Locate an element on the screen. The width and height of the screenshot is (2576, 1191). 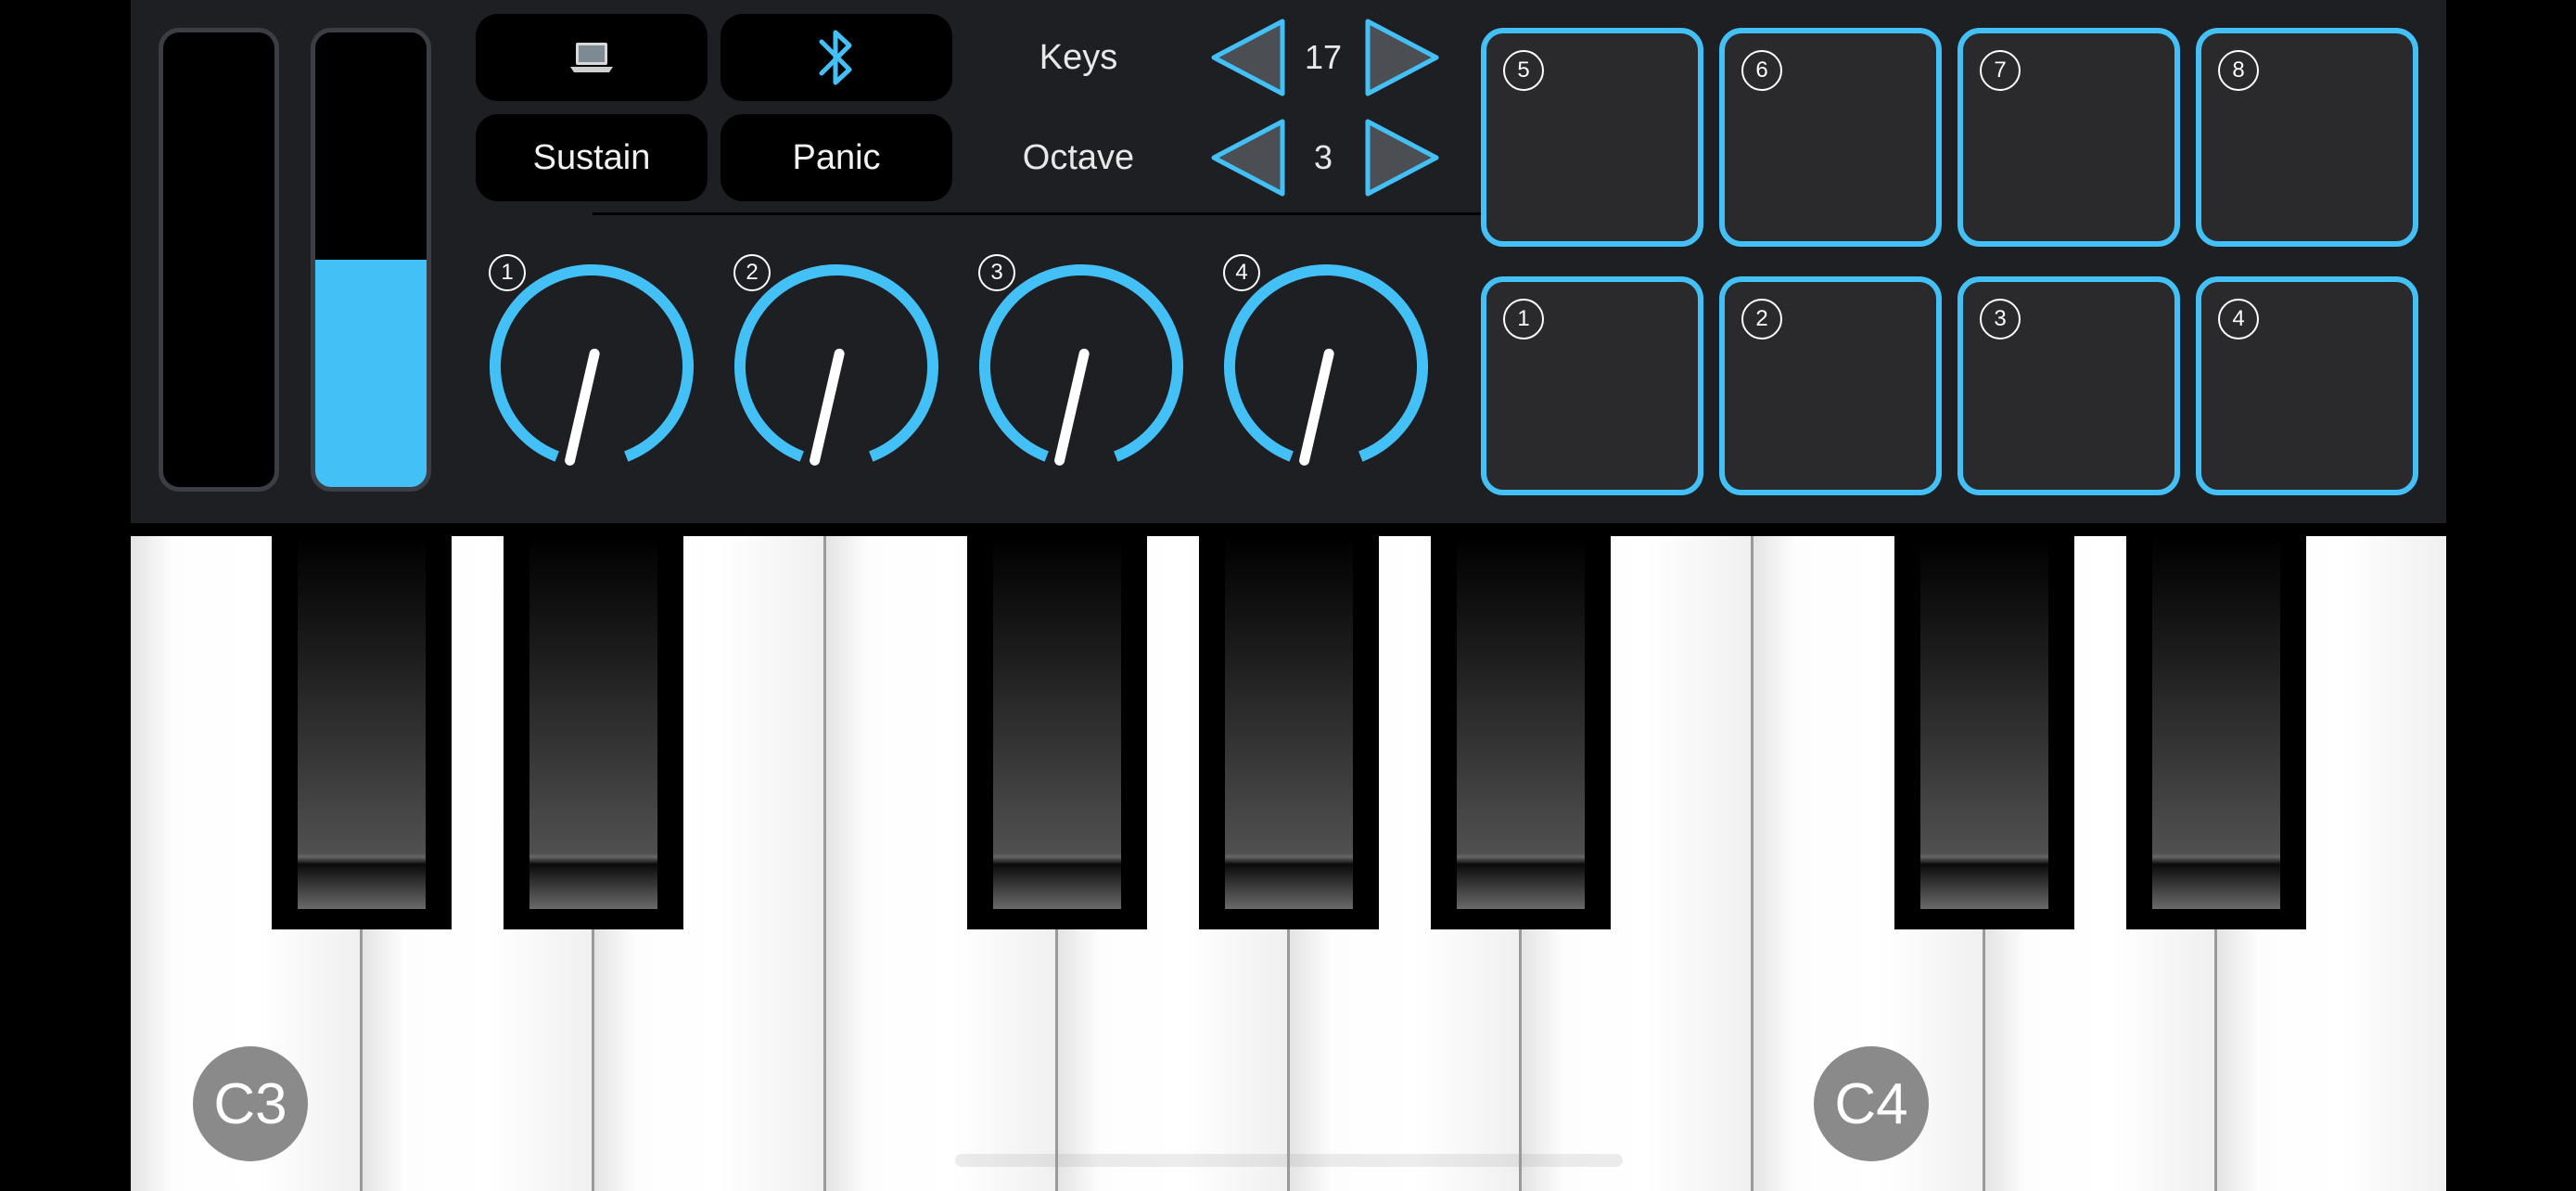
octave-value: 3 is located at coordinates (1323, 157).